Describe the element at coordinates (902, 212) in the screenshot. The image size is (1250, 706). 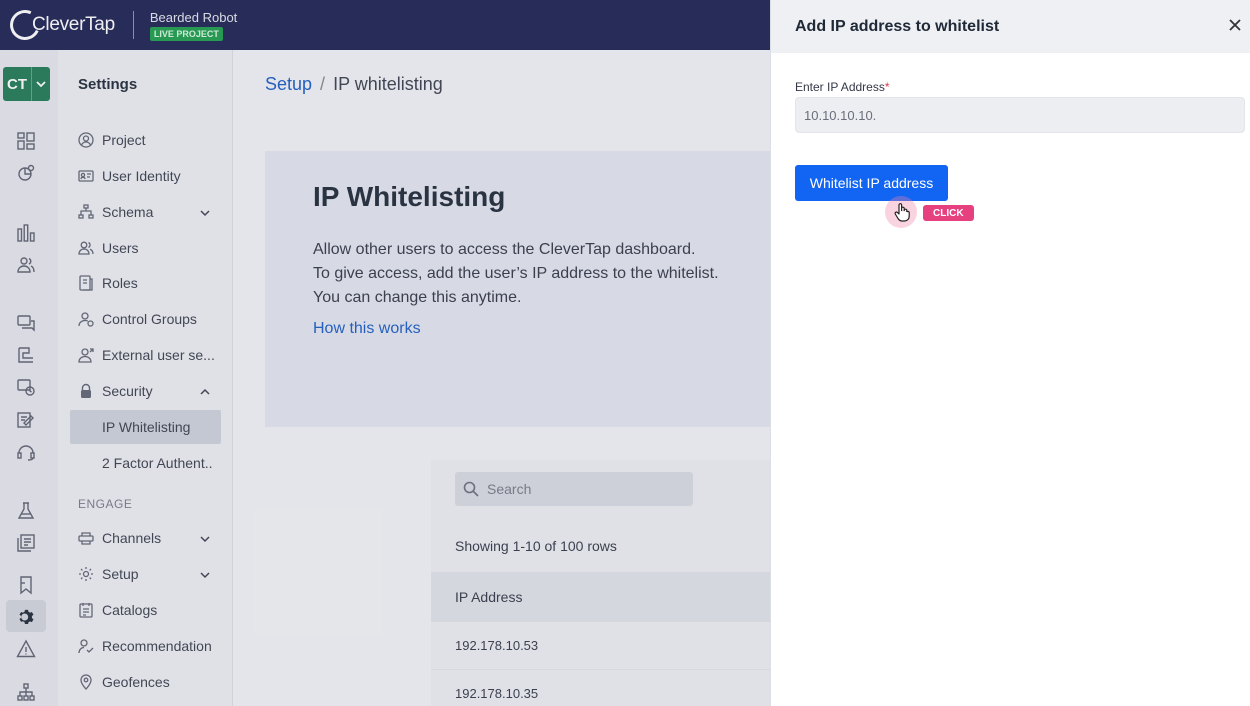
I see `hand-cursor-icon` at that location.